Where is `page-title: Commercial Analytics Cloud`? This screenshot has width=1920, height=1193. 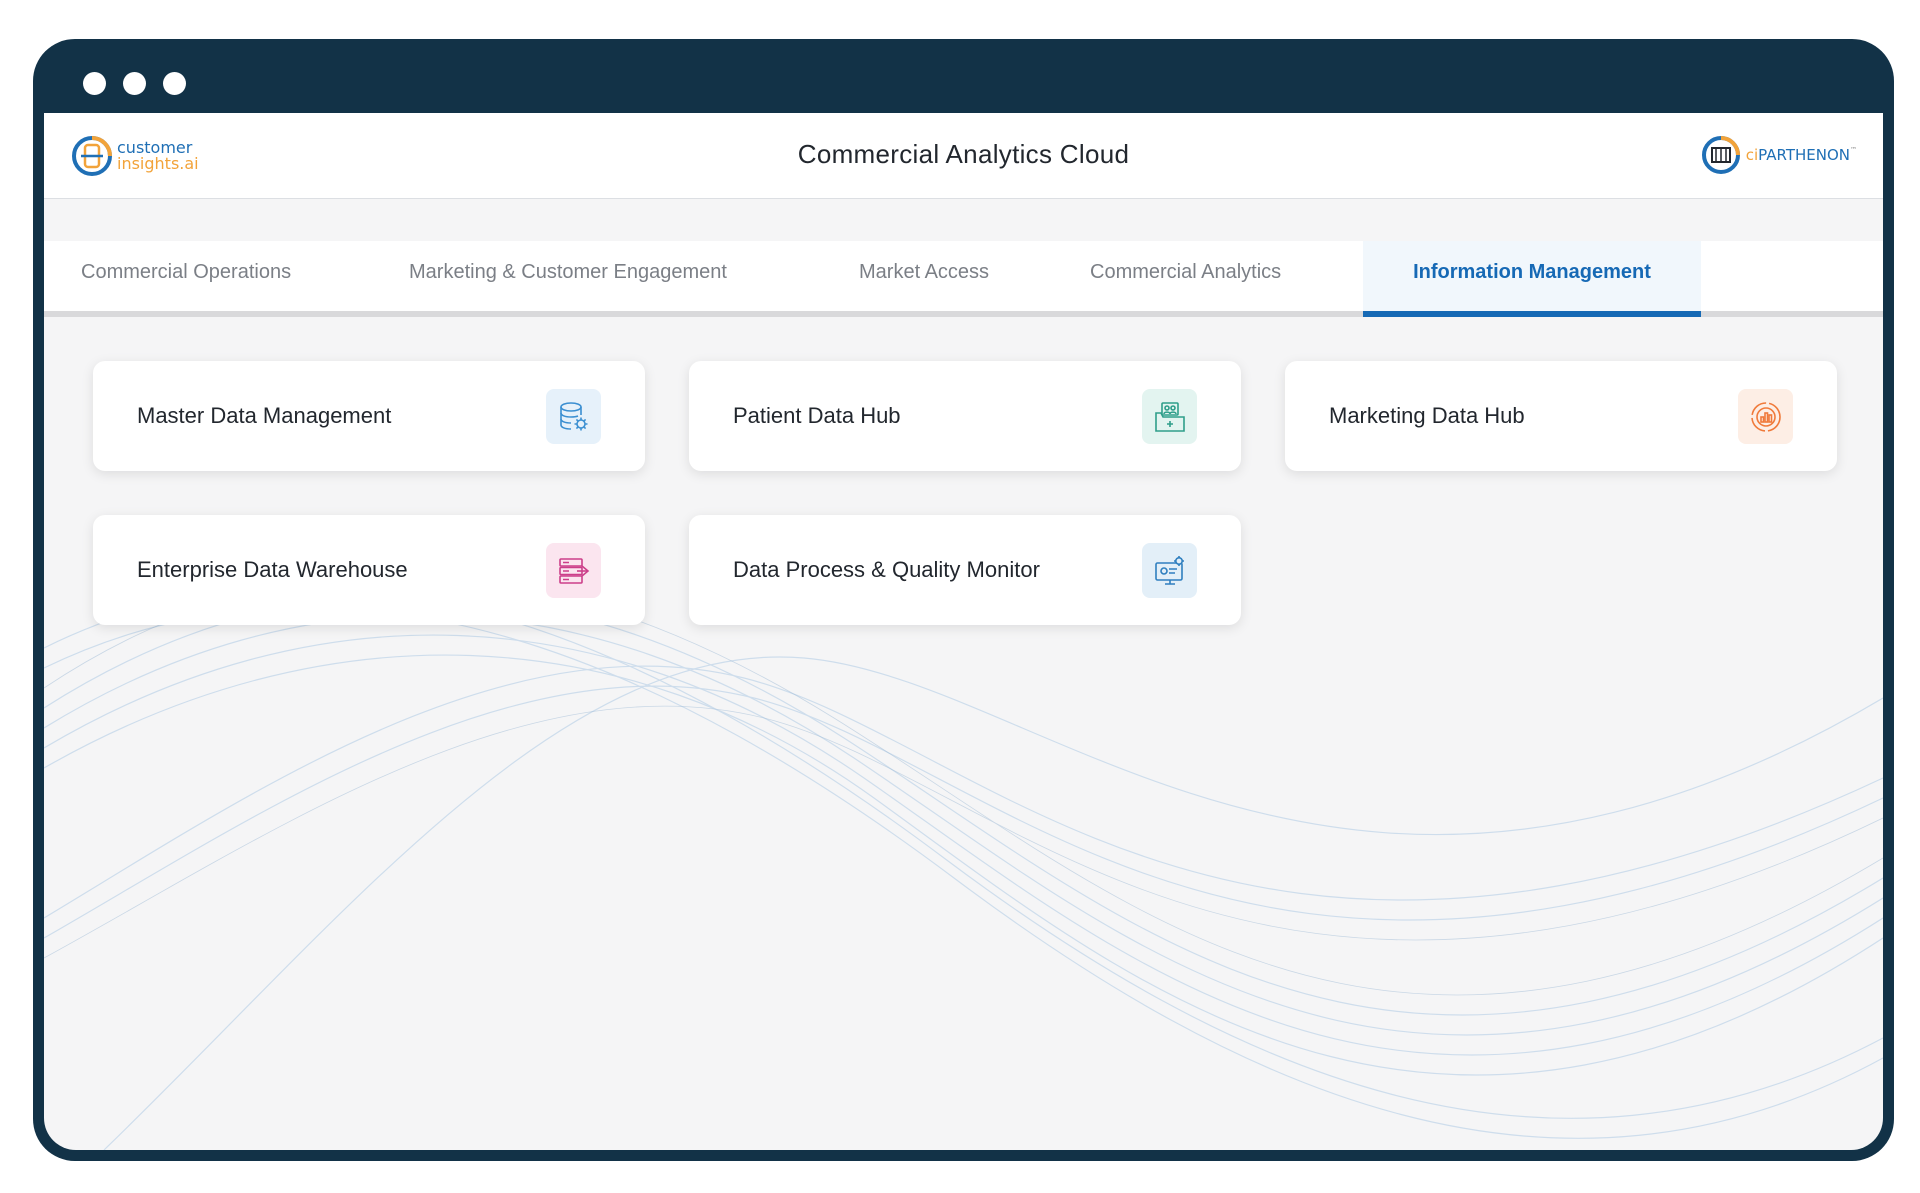
page-title: Commercial Analytics Cloud is located at coordinates (963, 154).